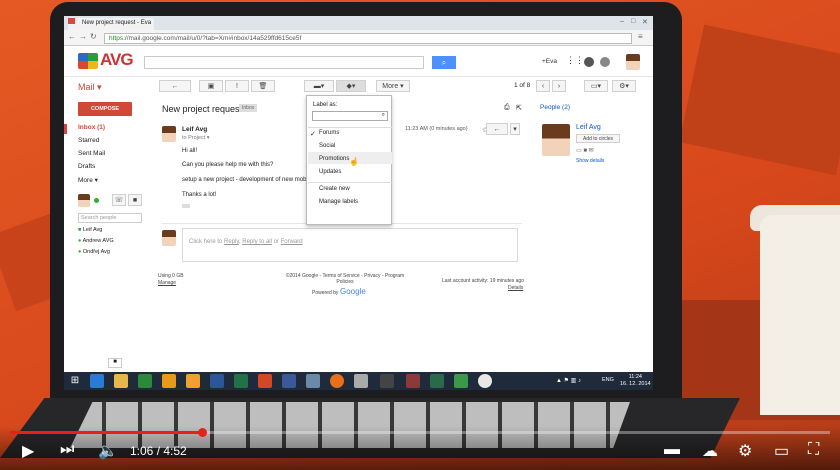 The width and height of the screenshot is (840, 470). I want to click on store-icon, so click(145, 381).